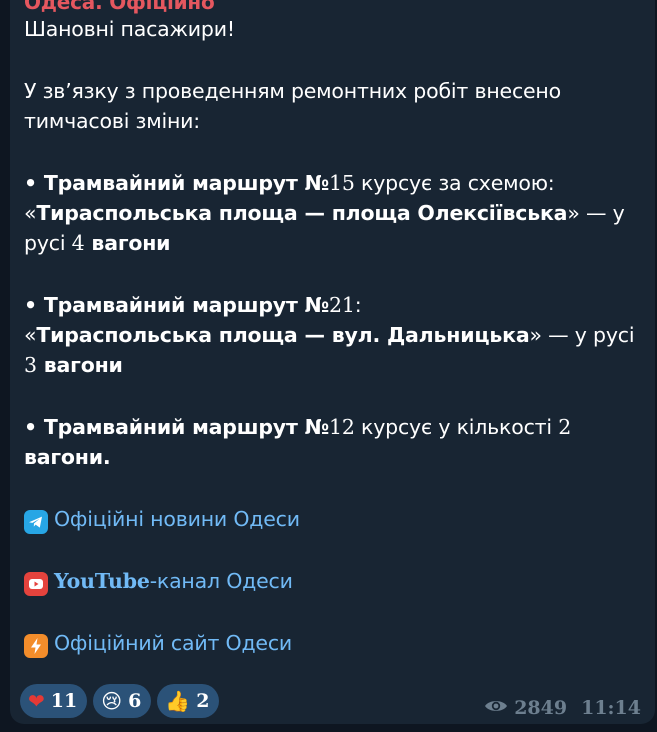 The width and height of the screenshot is (657, 732). What do you see at coordinates (129, 29) in the screenshot?
I see `greeting-text: Шановні пасажири!` at bounding box center [129, 29].